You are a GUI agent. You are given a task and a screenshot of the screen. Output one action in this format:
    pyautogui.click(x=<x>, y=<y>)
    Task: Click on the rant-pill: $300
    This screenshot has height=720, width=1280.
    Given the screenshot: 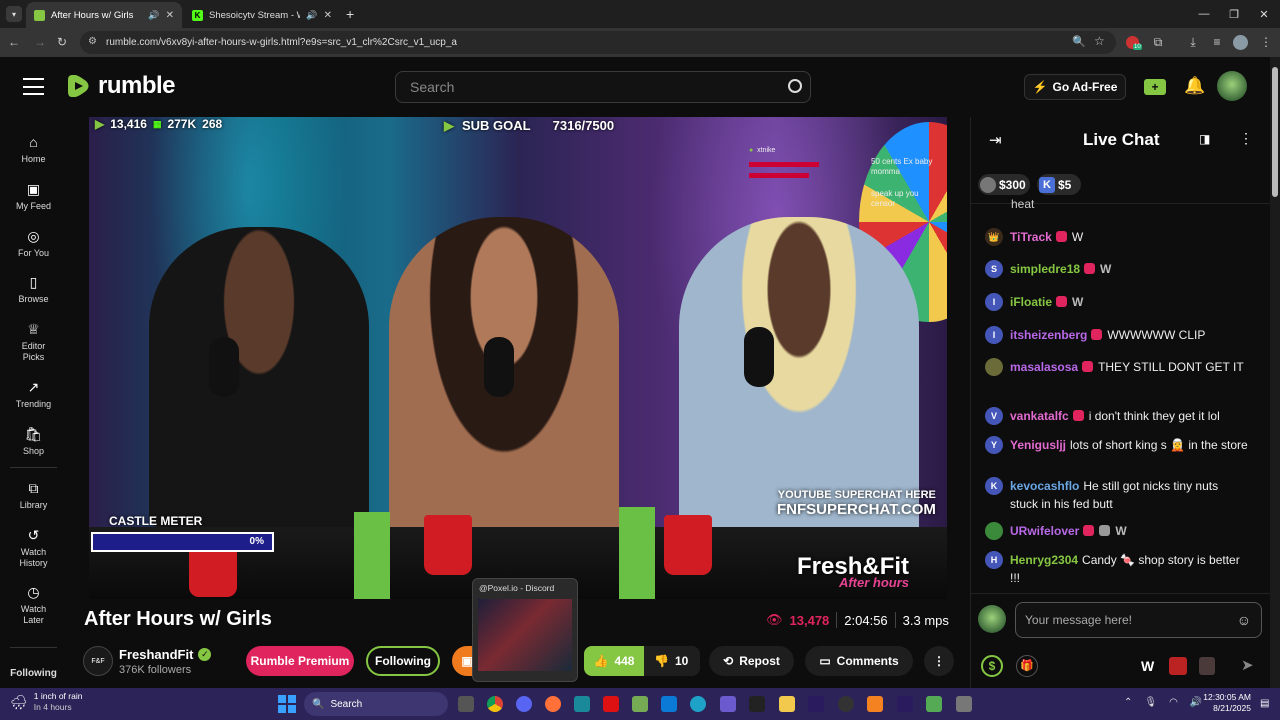 What is the action you would take?
    pyautogui.click(x=1004, y=184)
    